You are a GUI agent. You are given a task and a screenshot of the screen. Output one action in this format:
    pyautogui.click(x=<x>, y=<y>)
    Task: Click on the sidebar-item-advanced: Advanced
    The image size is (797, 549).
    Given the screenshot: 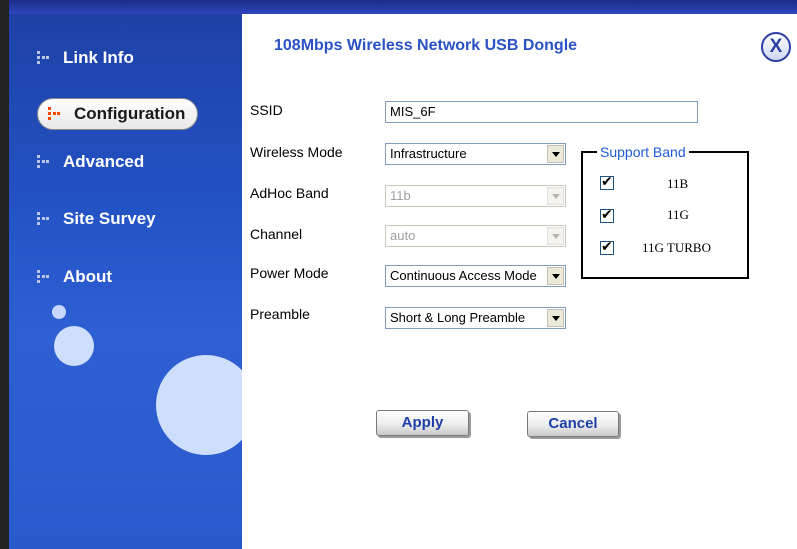 What is the action you would take?
    pyautogui.click(x=89, y=162)
    